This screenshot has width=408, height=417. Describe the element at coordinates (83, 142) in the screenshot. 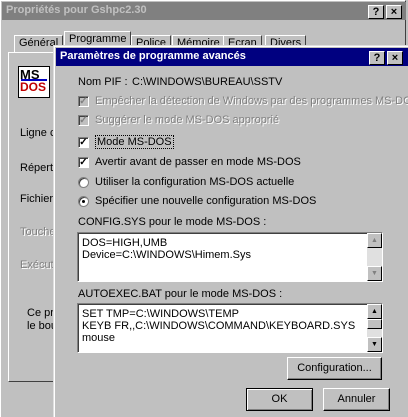

I see `msdos-mode-checkbox: ✓` at that location.